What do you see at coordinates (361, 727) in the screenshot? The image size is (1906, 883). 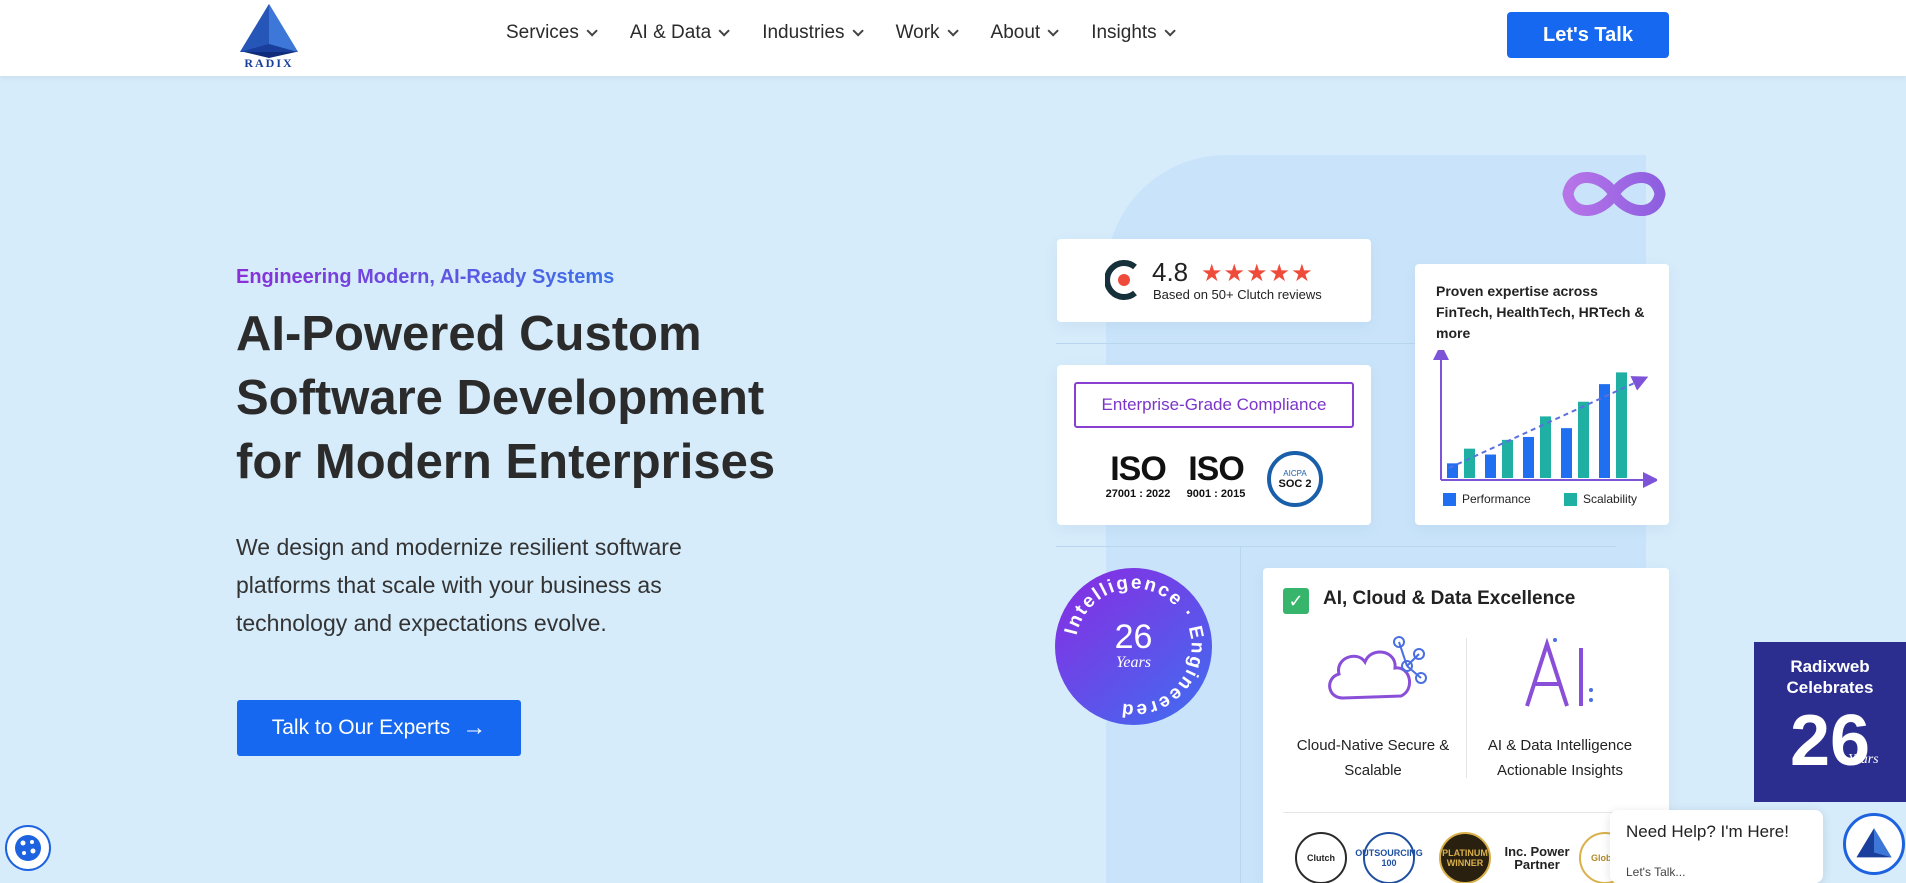 I see `button-label: Talk to Our Experts` at bounding box center [361, 727].